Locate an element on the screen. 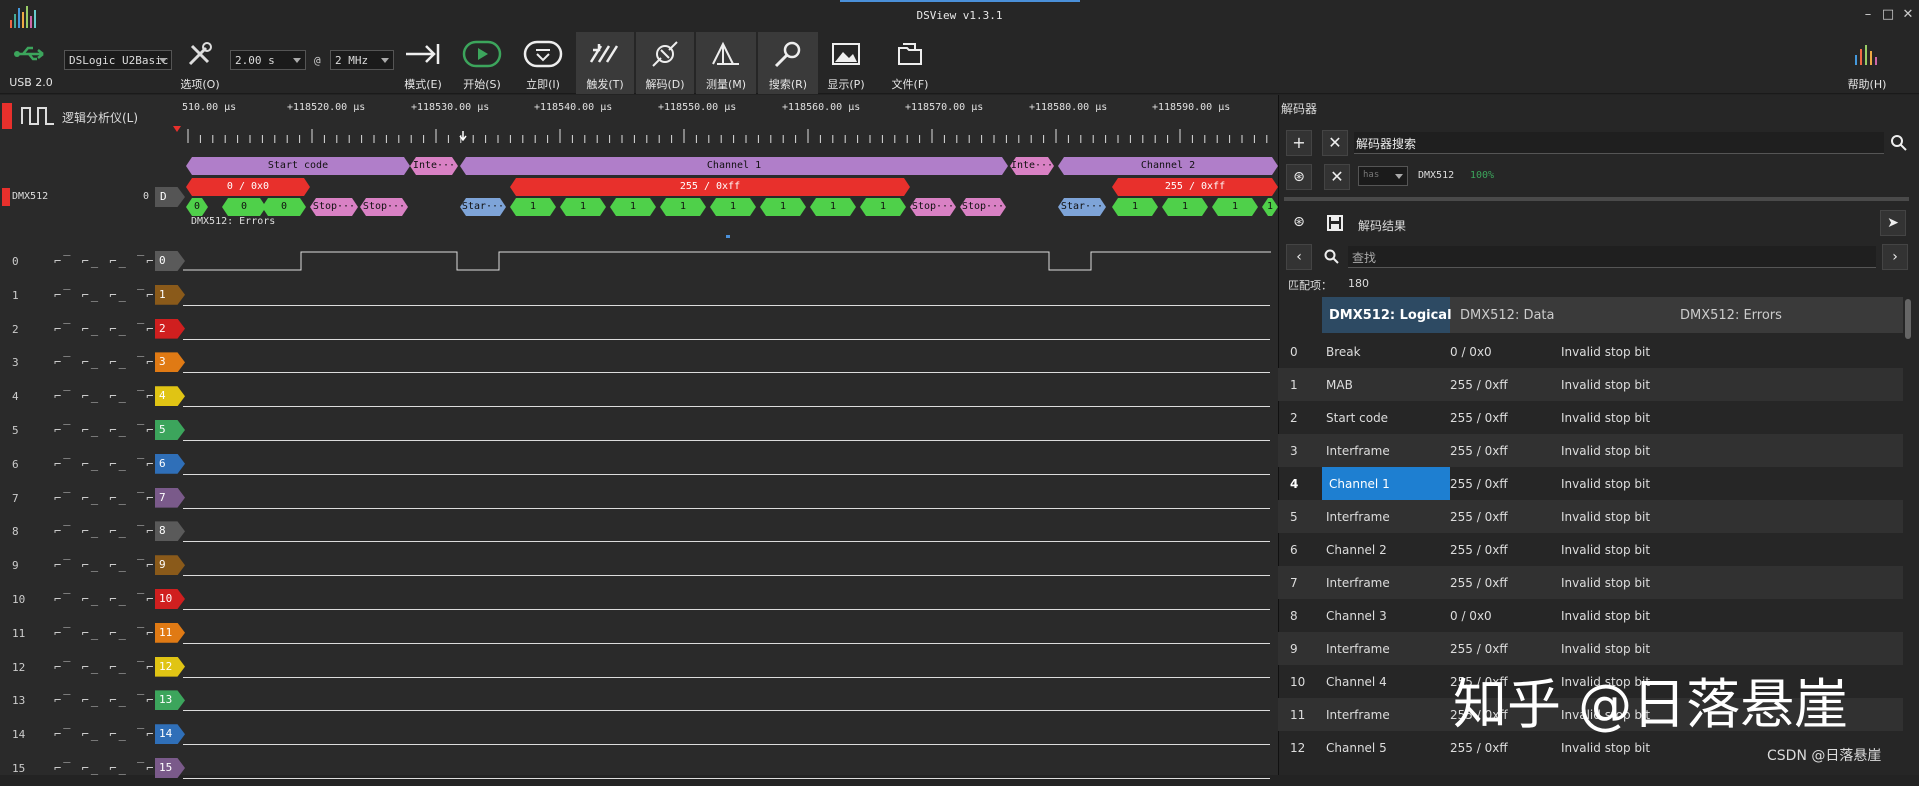 This screenshot has width=1919, height=786. channel-tag: 4 is located at coordinates (170, 396).